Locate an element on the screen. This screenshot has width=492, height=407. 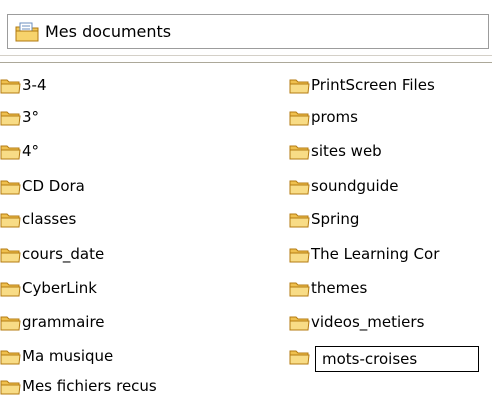
folder-label: 3° is located at coordinates (31, 117).